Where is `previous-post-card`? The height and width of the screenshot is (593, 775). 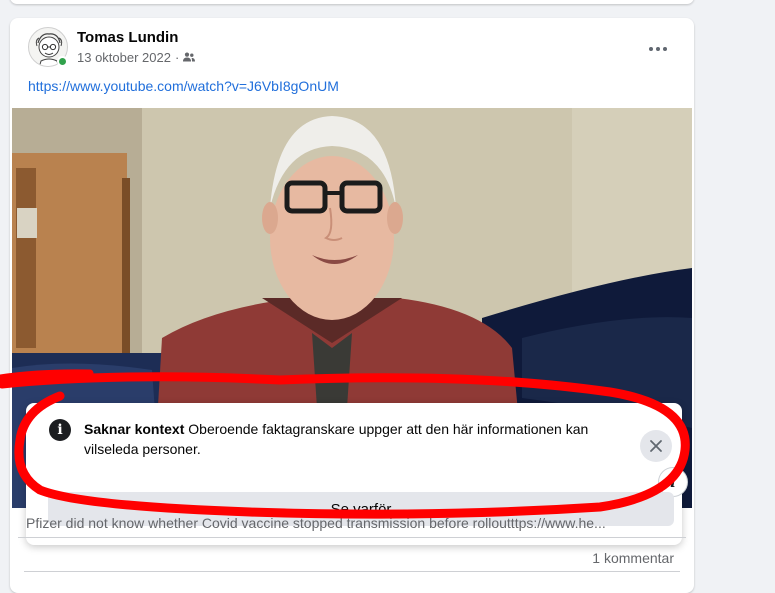
previous-post-card is located at coordinates (352, 2).